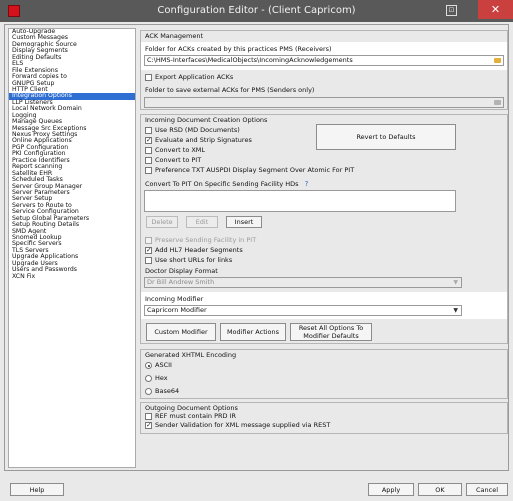  Describe the element at coordinates (191, 408) in the screenshot. I see `outgoing-options-title: Outgoing Document Options` at that location.